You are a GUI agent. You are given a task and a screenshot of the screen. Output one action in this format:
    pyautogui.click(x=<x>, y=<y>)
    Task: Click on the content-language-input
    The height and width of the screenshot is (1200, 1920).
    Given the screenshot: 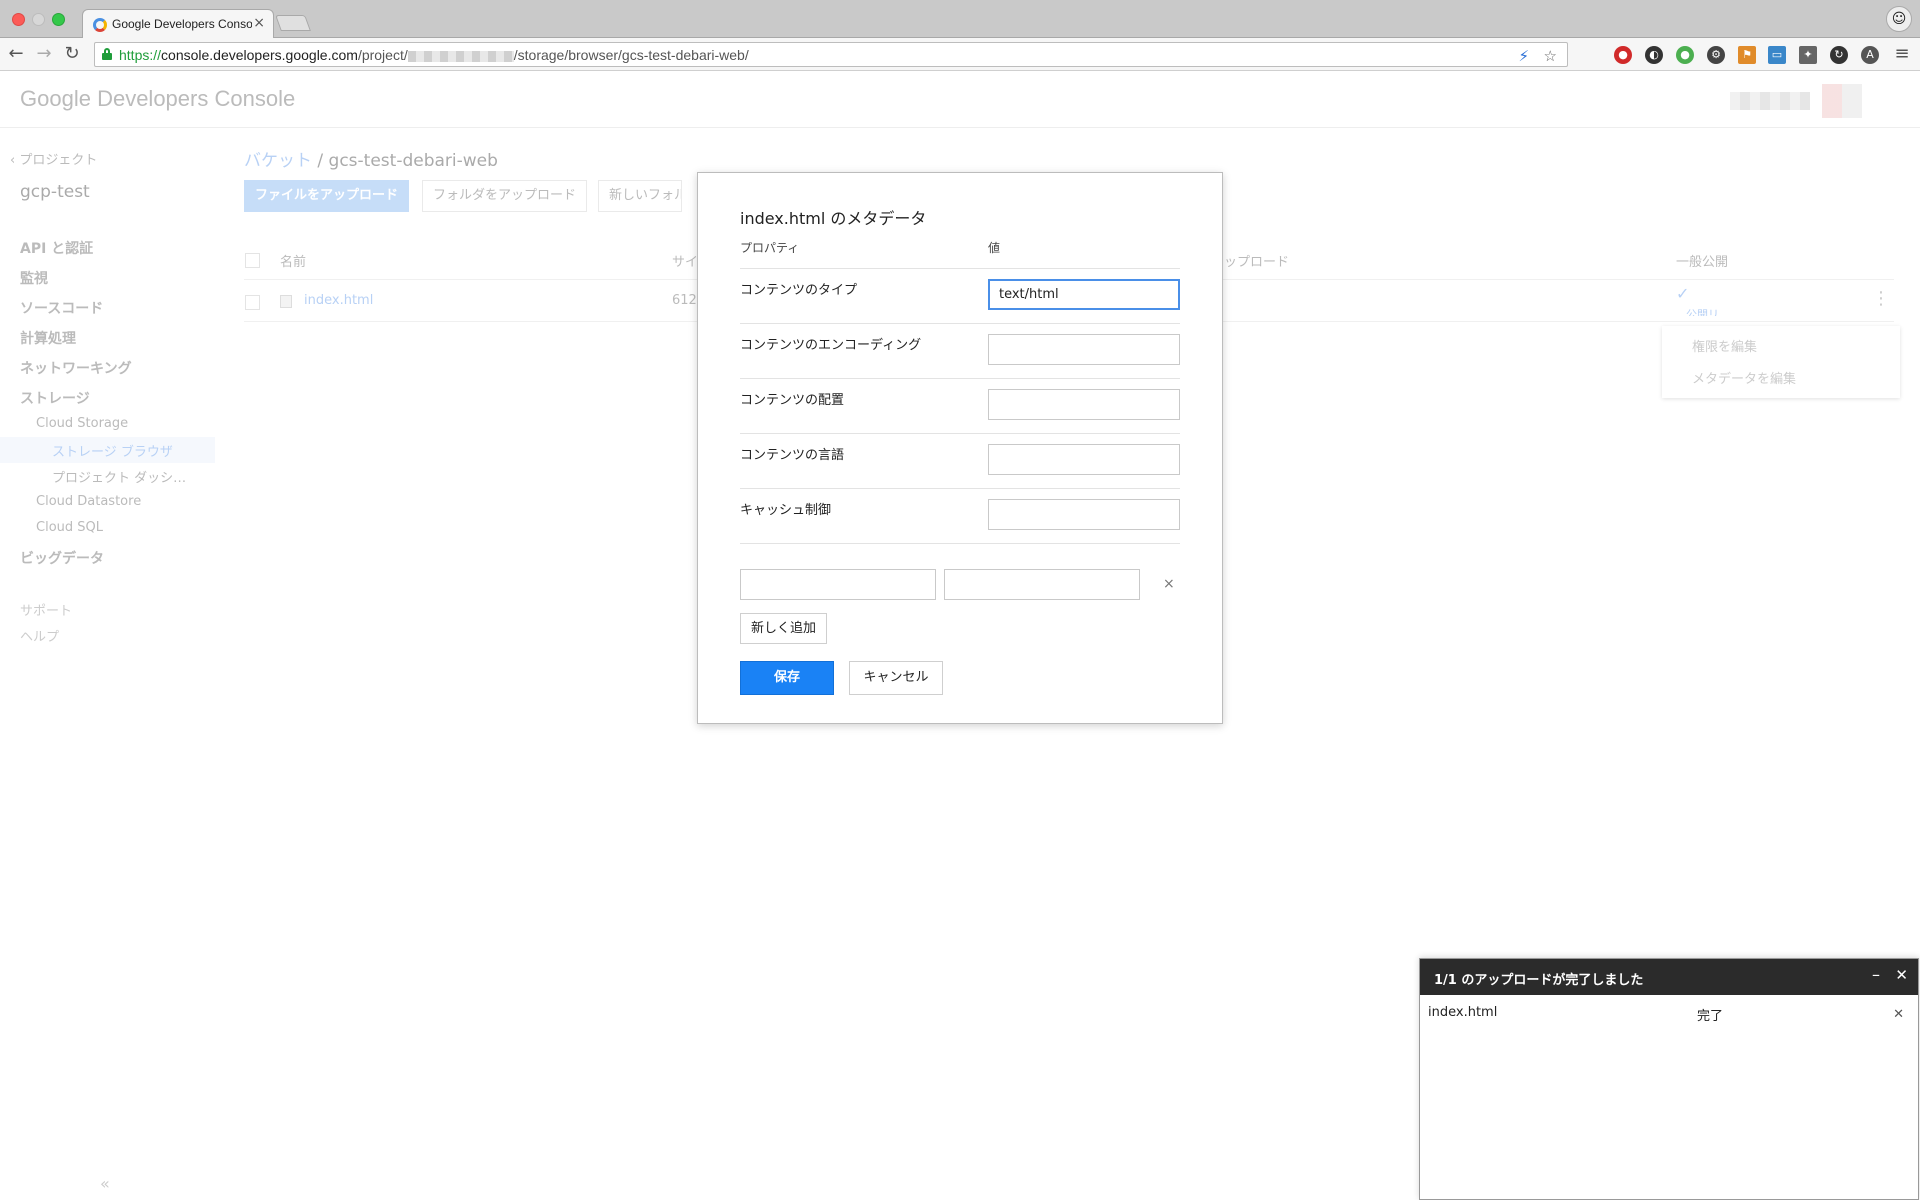 What is the action you would take?
    pyautogui.click(x=1084, y=459)
    